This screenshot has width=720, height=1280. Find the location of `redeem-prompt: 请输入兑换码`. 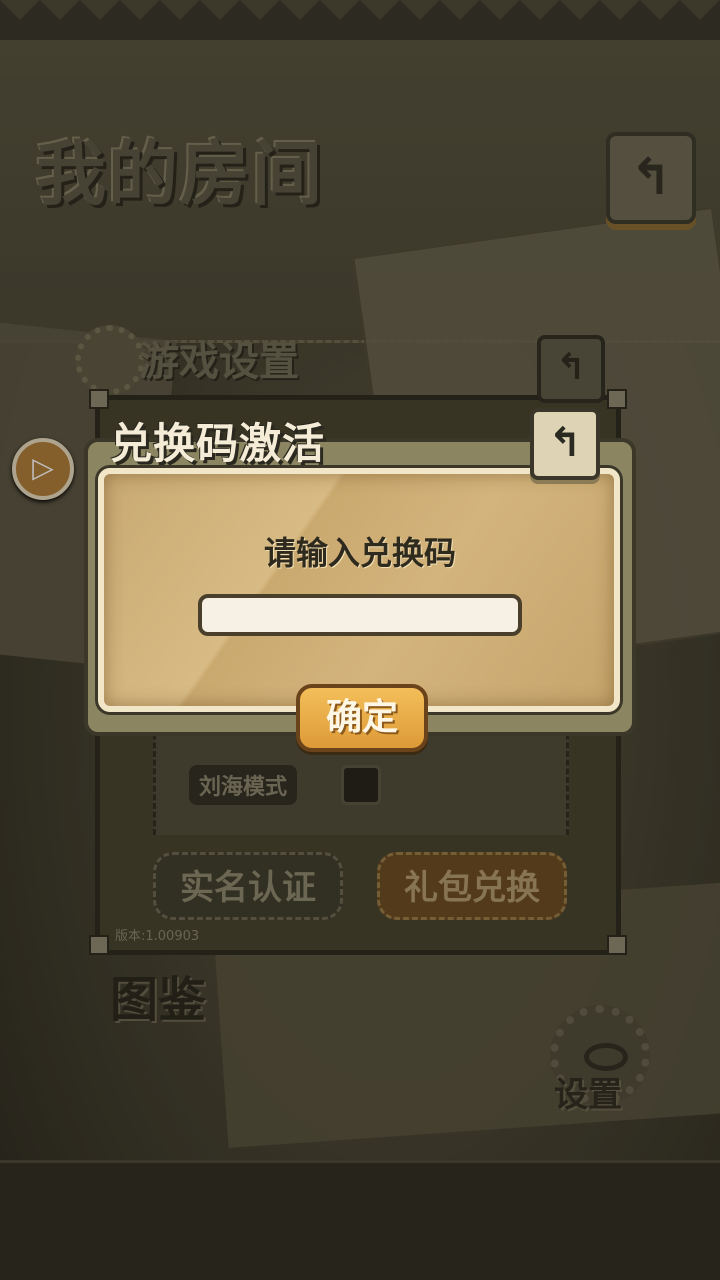

redeem-prompt: 请输入兑换码 is located at coordinates (359, 553).